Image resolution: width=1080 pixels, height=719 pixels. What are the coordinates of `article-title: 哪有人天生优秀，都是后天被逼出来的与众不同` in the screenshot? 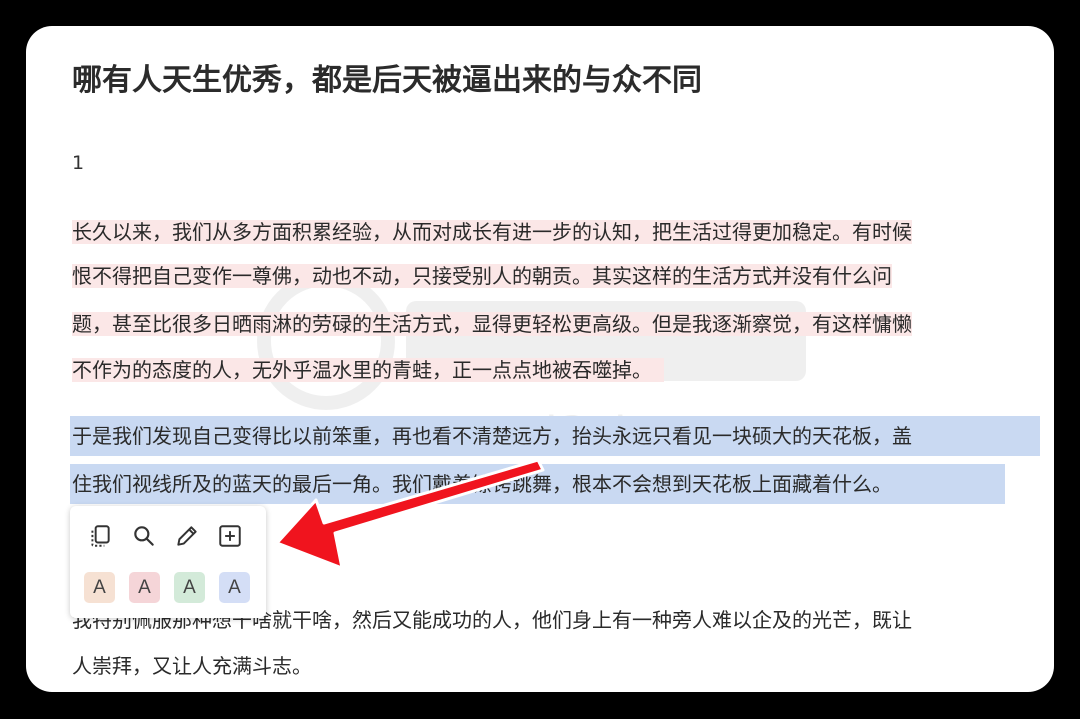 It's located at (387, 80).